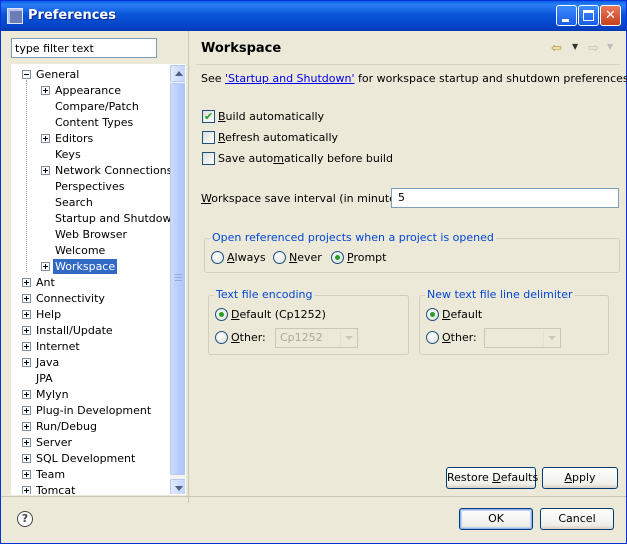 This screenshot has height=544, width=627. Describe the element at coordinates (221, 314) in the screenshot. I see `encoding-default-circle` at that location.